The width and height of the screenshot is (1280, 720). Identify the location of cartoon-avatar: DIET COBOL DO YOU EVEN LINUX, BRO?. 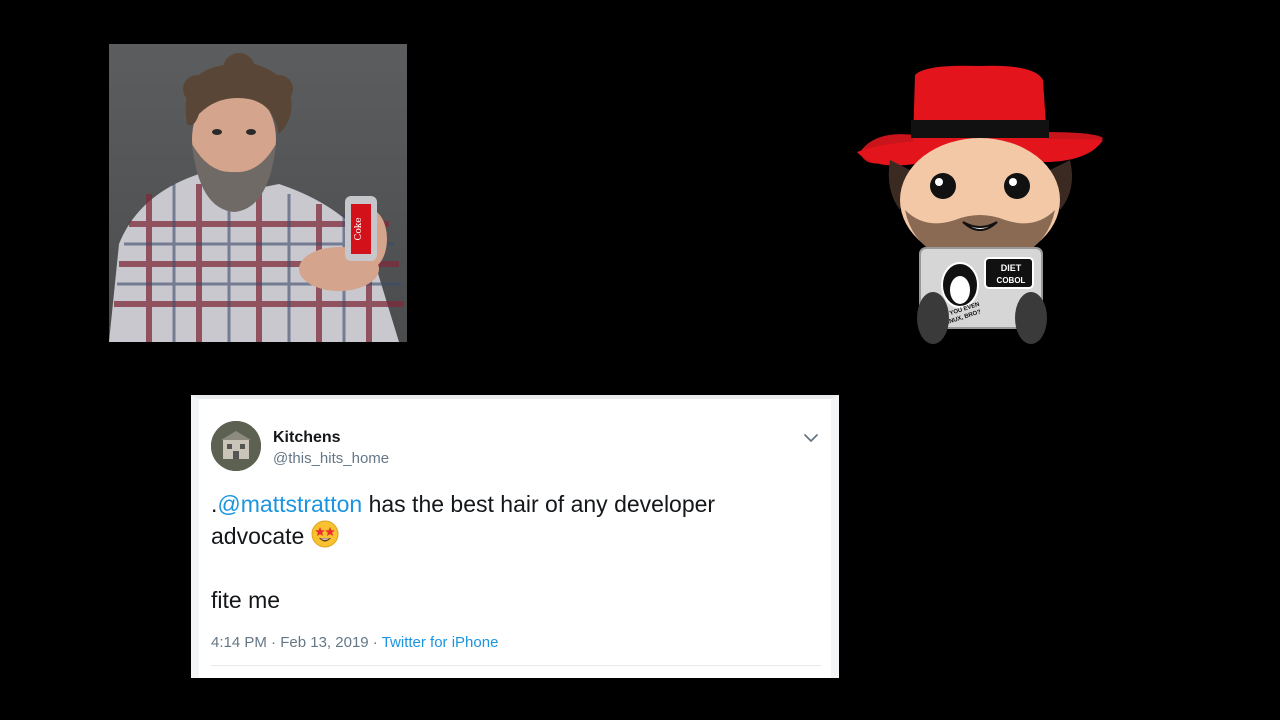
(980, 205).